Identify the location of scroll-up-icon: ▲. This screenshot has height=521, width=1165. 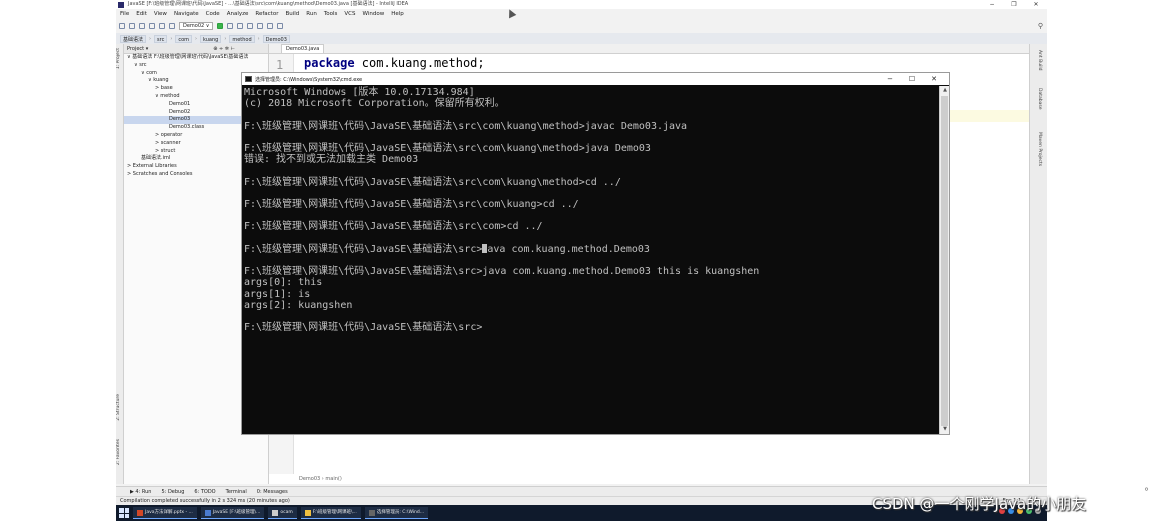
(945, 90).